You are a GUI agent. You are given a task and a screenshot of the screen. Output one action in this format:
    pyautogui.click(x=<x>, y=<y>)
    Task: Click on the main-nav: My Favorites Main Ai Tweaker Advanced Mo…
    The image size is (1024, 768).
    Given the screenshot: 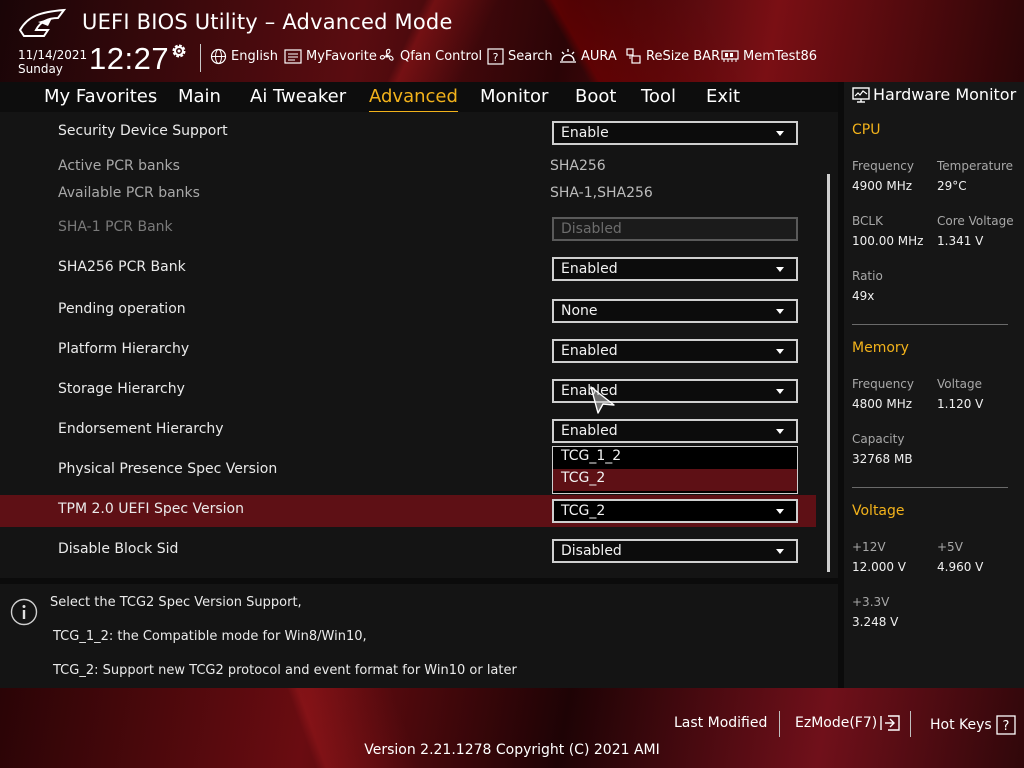 What is the action you would take?
    pyautogui.click(x=419, y=97)
    